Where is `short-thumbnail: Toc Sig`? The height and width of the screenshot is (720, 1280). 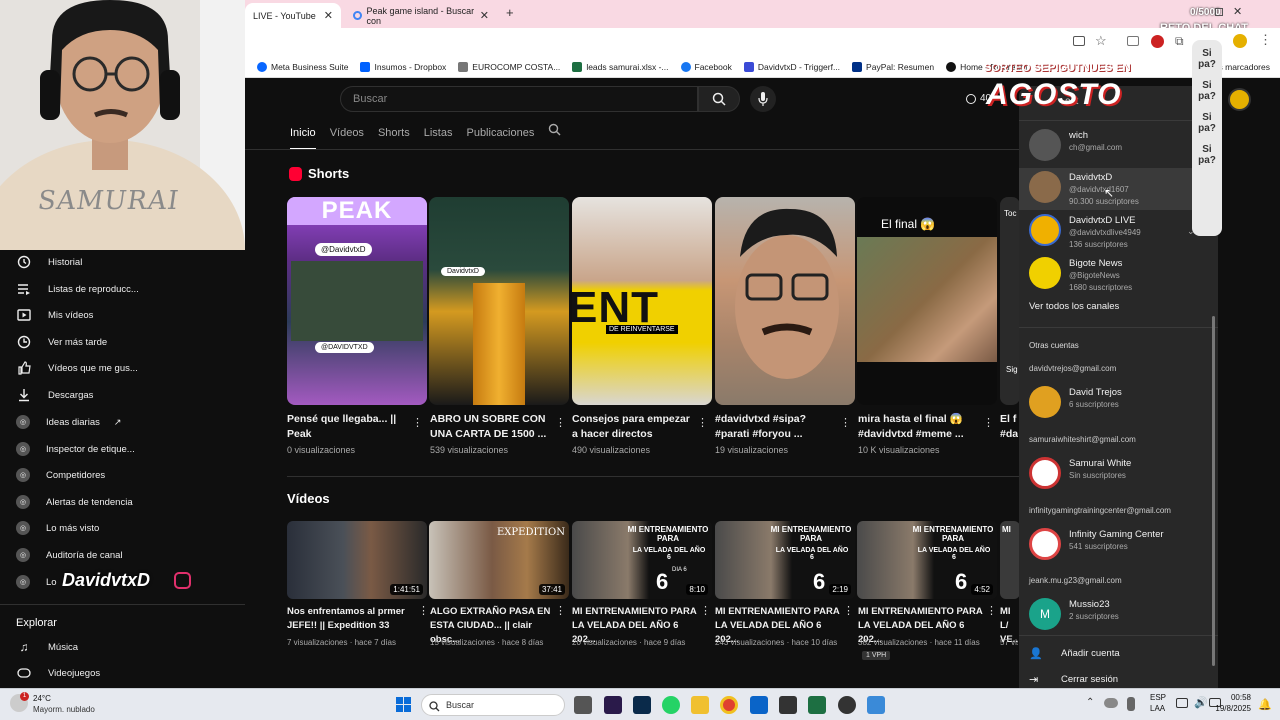
short-thumbnail: Toc Sig is located at coordinates (1010, 301).